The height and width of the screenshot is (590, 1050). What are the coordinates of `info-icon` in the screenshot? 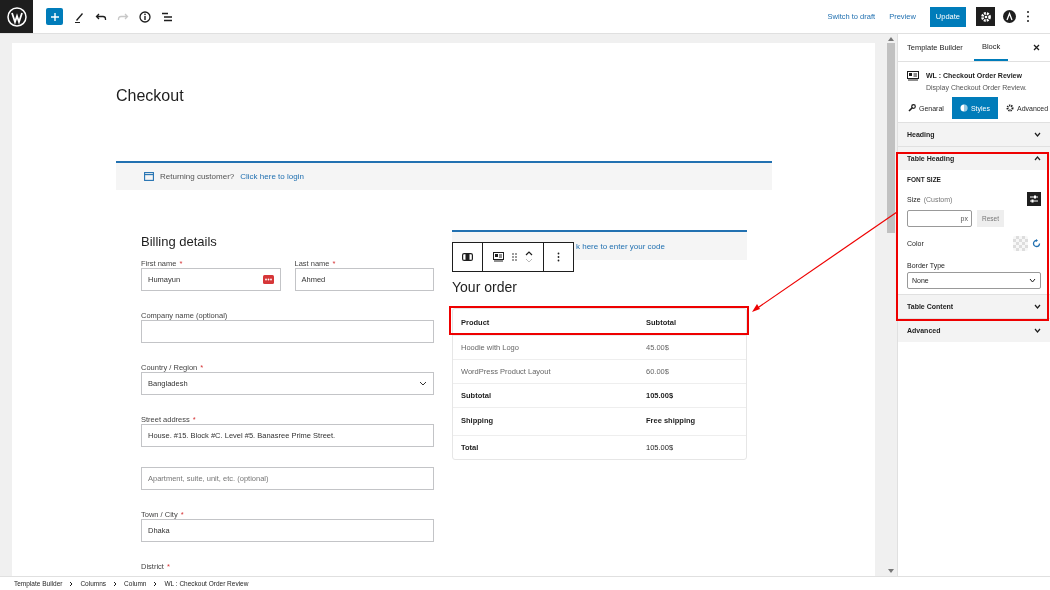 It's located at (145, 16).